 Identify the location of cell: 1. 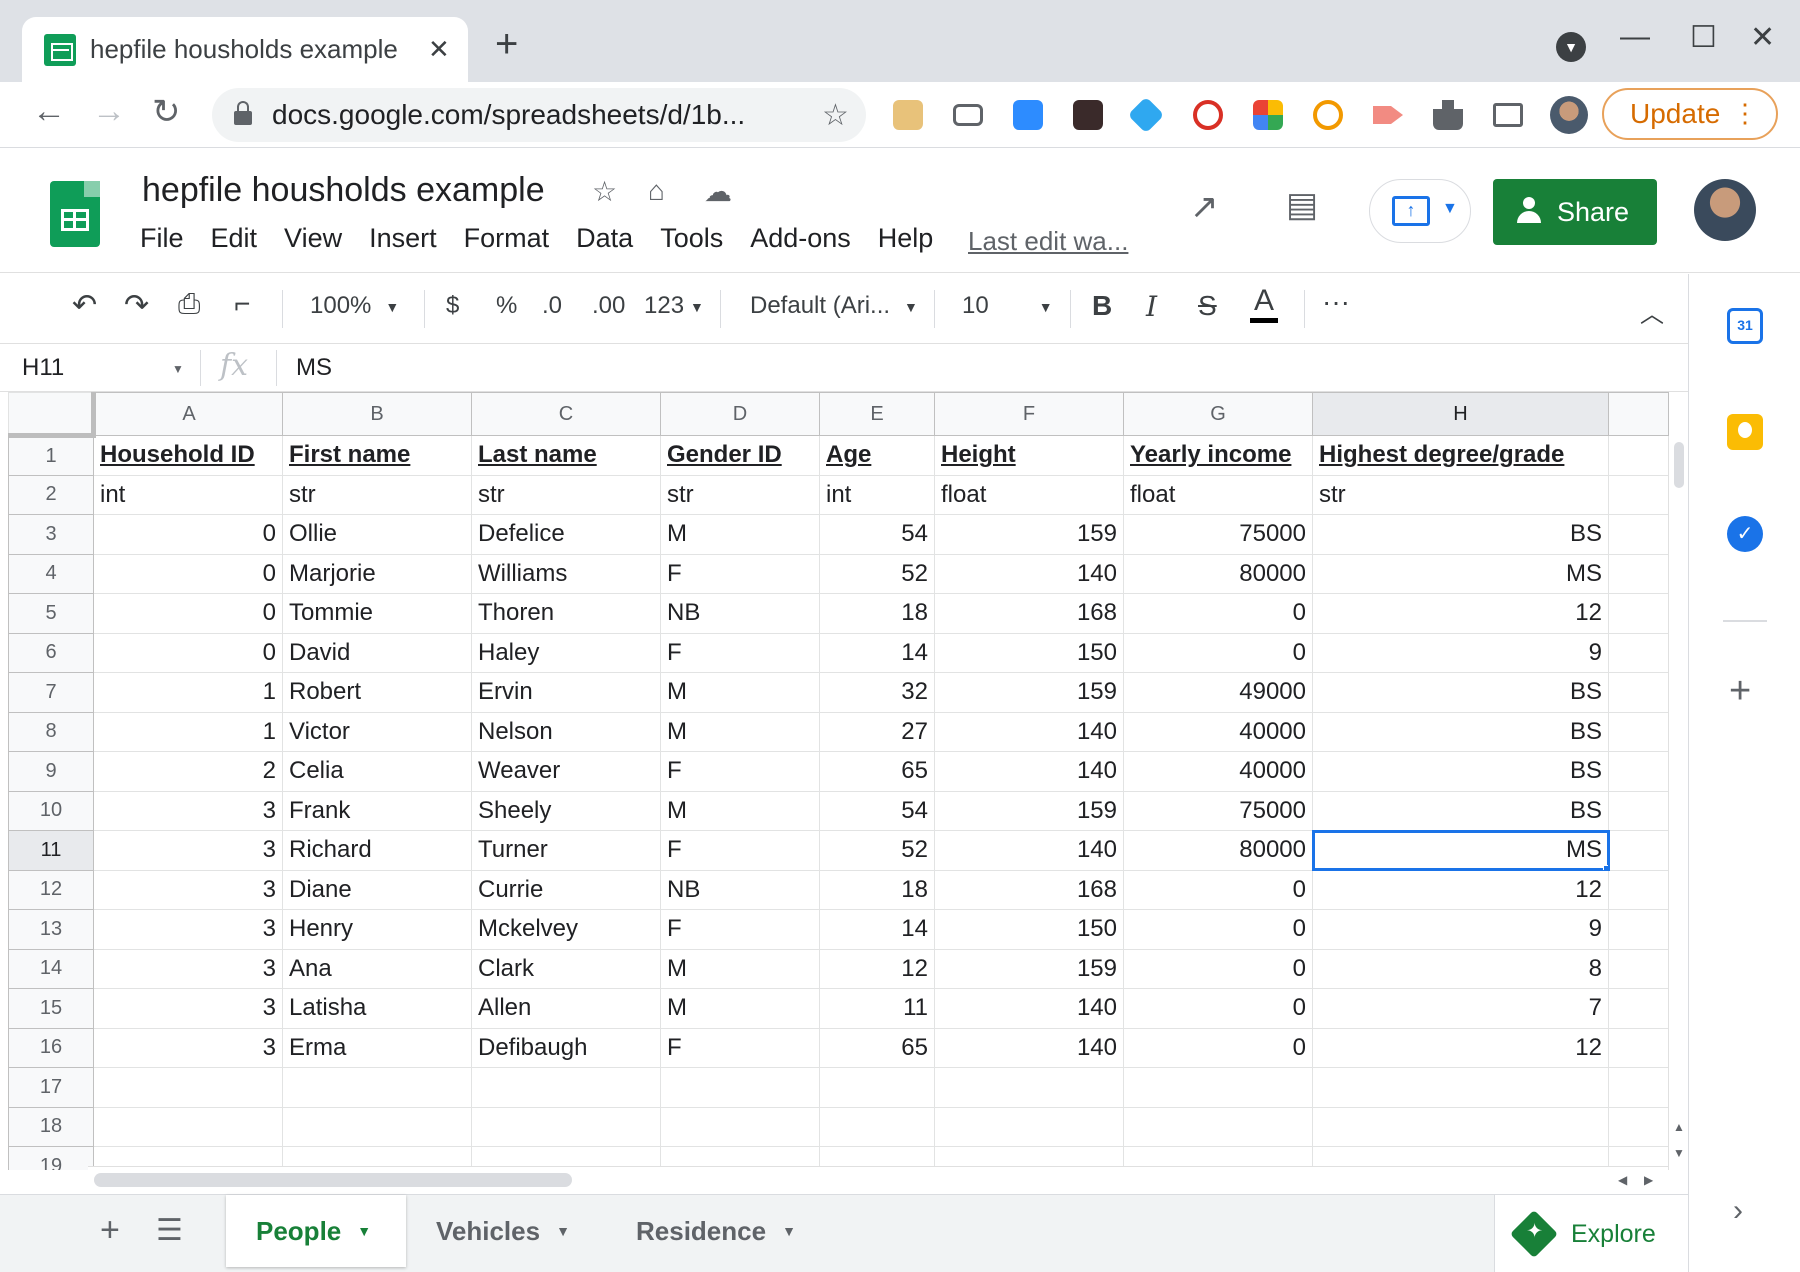
(188, 731).